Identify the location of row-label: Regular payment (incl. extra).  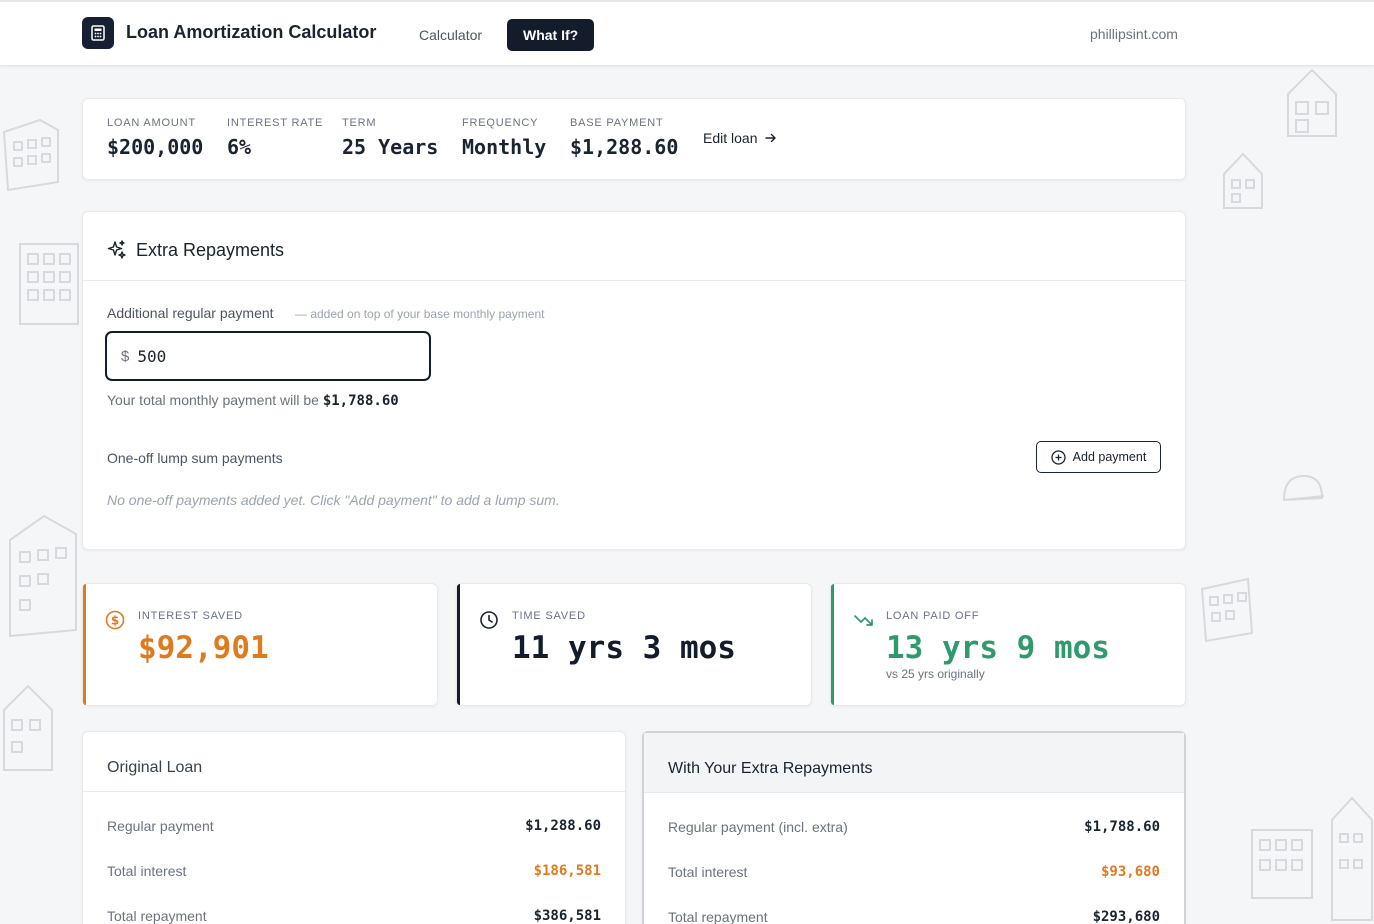
(758, 827).